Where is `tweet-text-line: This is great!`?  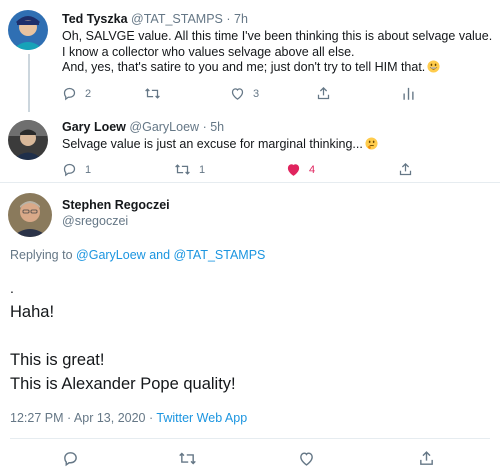 tweet-text-line: This is great! is located at coordinates (57, 360).